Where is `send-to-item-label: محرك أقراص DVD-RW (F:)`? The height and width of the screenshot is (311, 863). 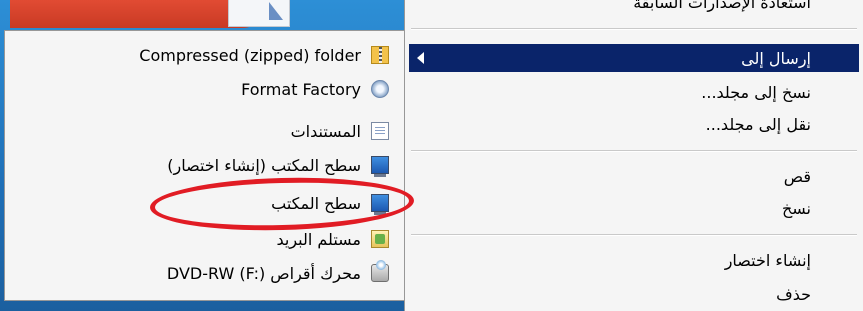 send-to-item-label: محرك أقراص DVD-RW (F:) is located at coordinates (263, 273).